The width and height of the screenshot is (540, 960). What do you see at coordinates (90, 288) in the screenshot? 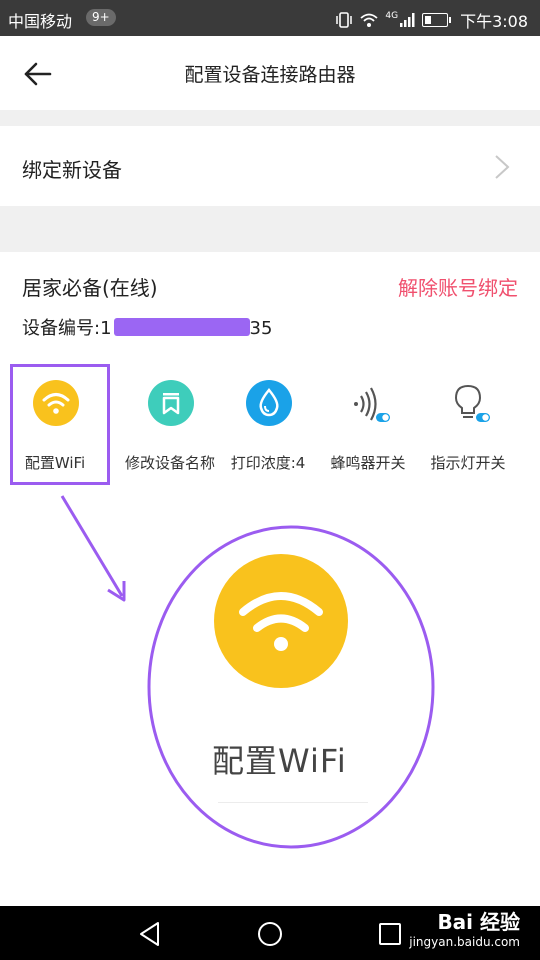
I see `device-name: 居家必备(在线)` at bounding box center [90, 288].